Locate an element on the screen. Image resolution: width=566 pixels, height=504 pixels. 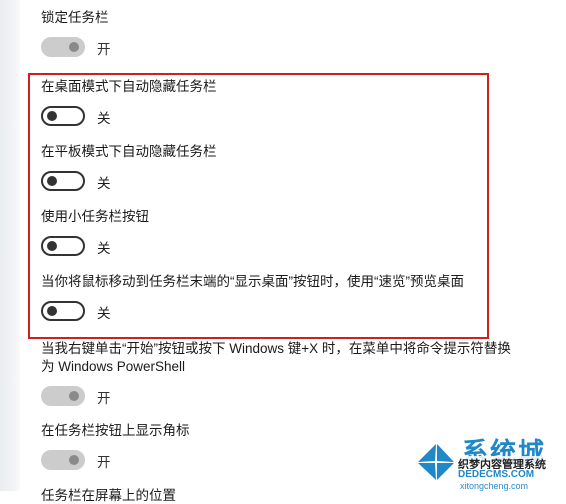
taskbar-position-heading: 任务栏在屏幕上的位置 is located at coordinates (108, 495).